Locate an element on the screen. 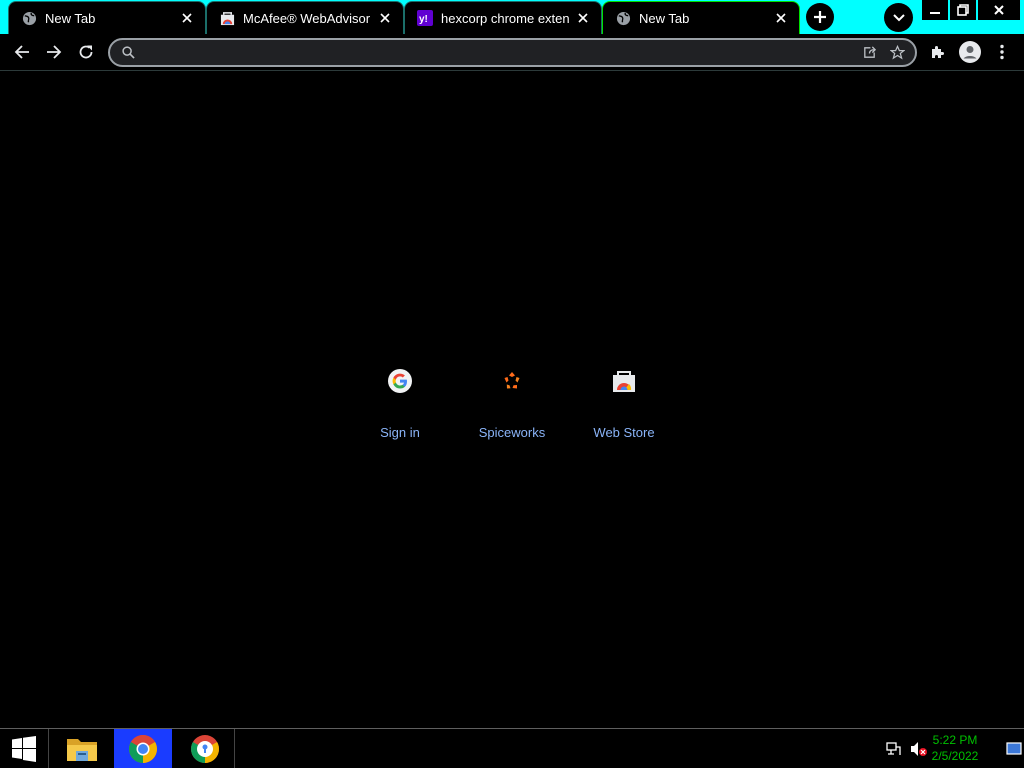  minimize-icon is located at coordinates (935, 13).